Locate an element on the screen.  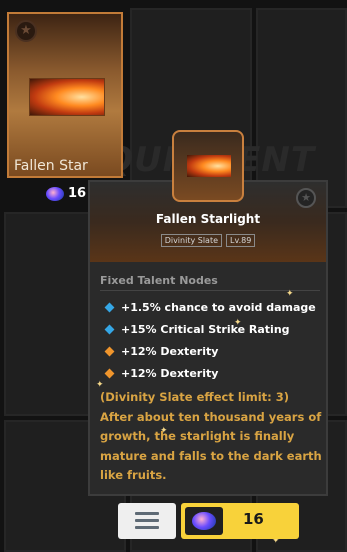
talent-node: +1.5% chance to avoid damage is located at coordinates (210, 307).